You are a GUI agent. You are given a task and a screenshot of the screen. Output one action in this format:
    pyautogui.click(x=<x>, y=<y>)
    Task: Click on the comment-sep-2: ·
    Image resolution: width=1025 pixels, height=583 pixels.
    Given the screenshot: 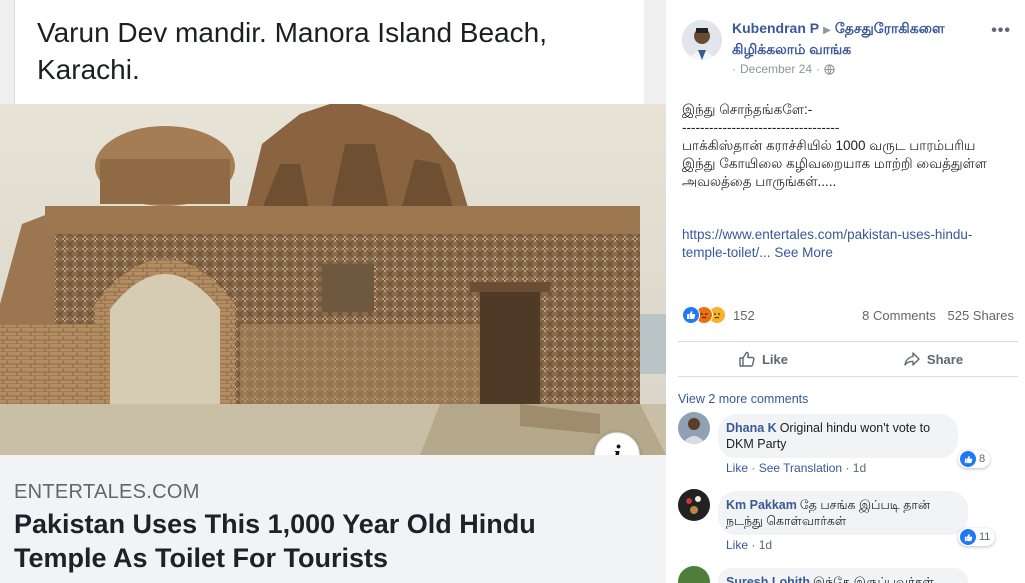 What is the action you would take?
    pyautogui.click(x=847, y=468)
    